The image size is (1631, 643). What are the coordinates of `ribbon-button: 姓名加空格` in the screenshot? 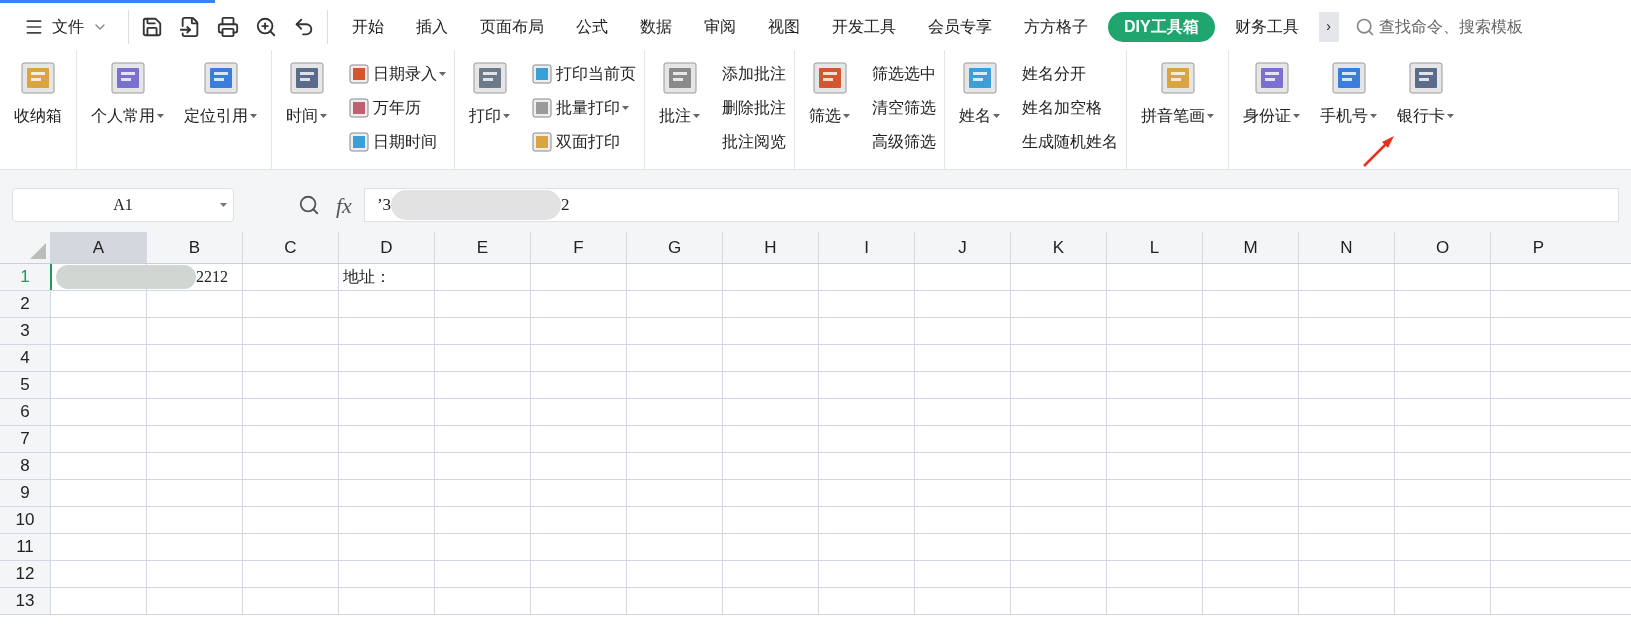 It's located at (1070, 108).